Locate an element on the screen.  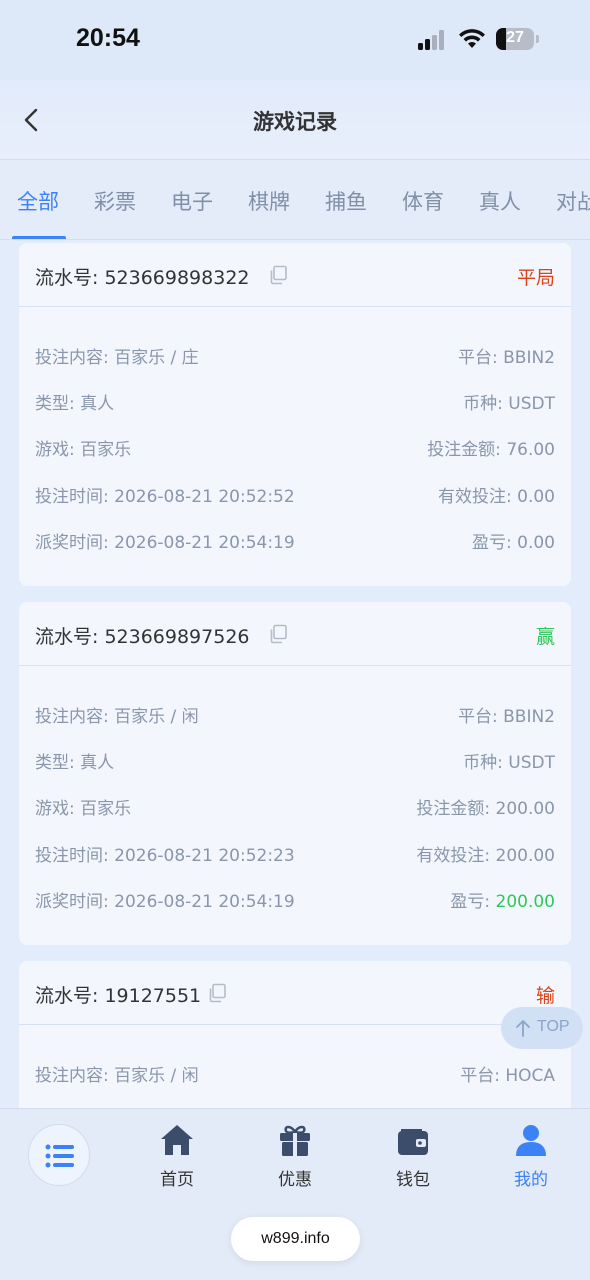
detail-row: 游戏: 百家乐 投注金额: 200.00 is located at coordinates (295, 806).